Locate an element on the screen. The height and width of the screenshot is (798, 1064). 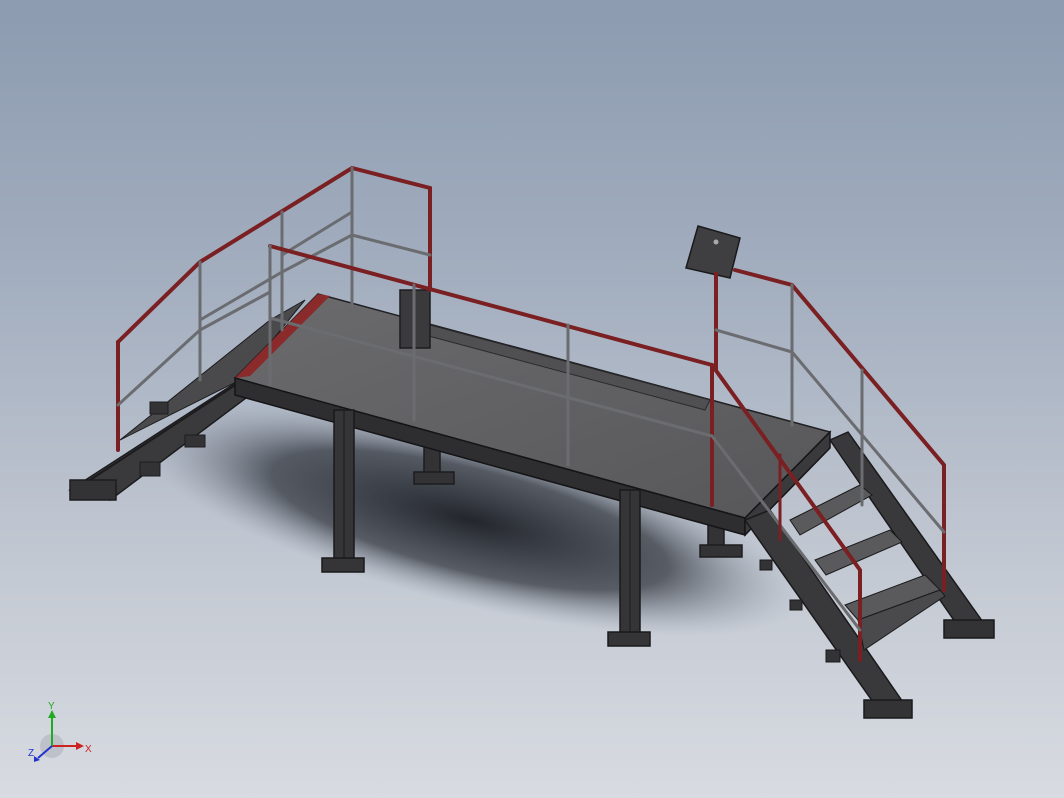
coordinate-triad: X Y Z is located at coordinates (60, 731).